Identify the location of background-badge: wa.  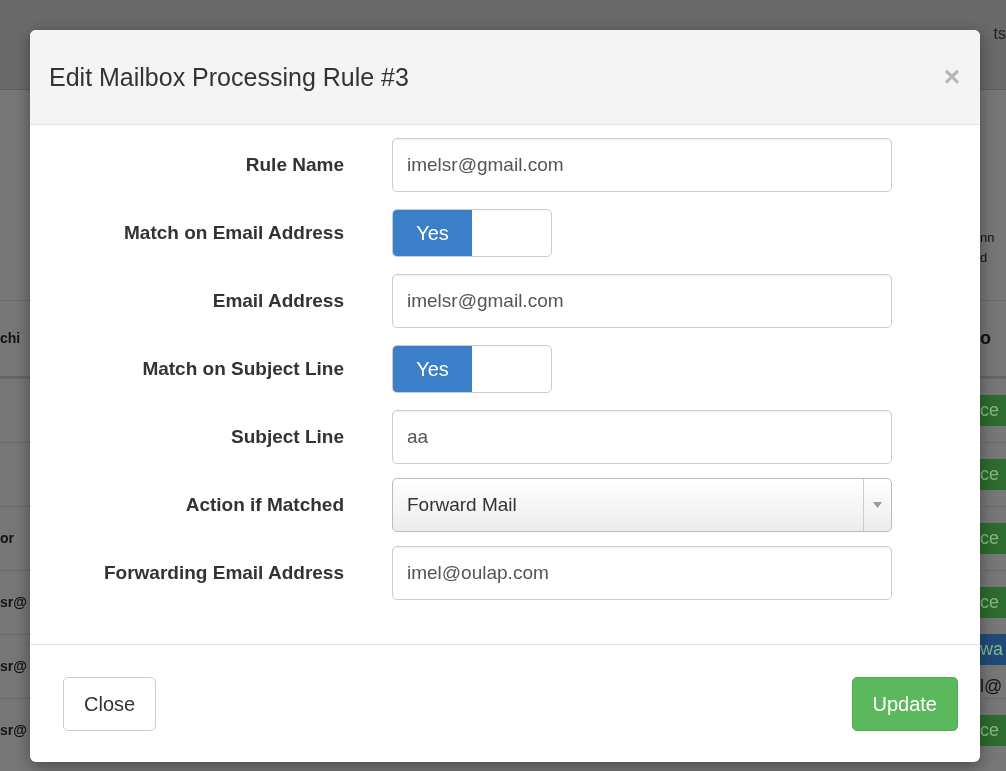
(993, 649).